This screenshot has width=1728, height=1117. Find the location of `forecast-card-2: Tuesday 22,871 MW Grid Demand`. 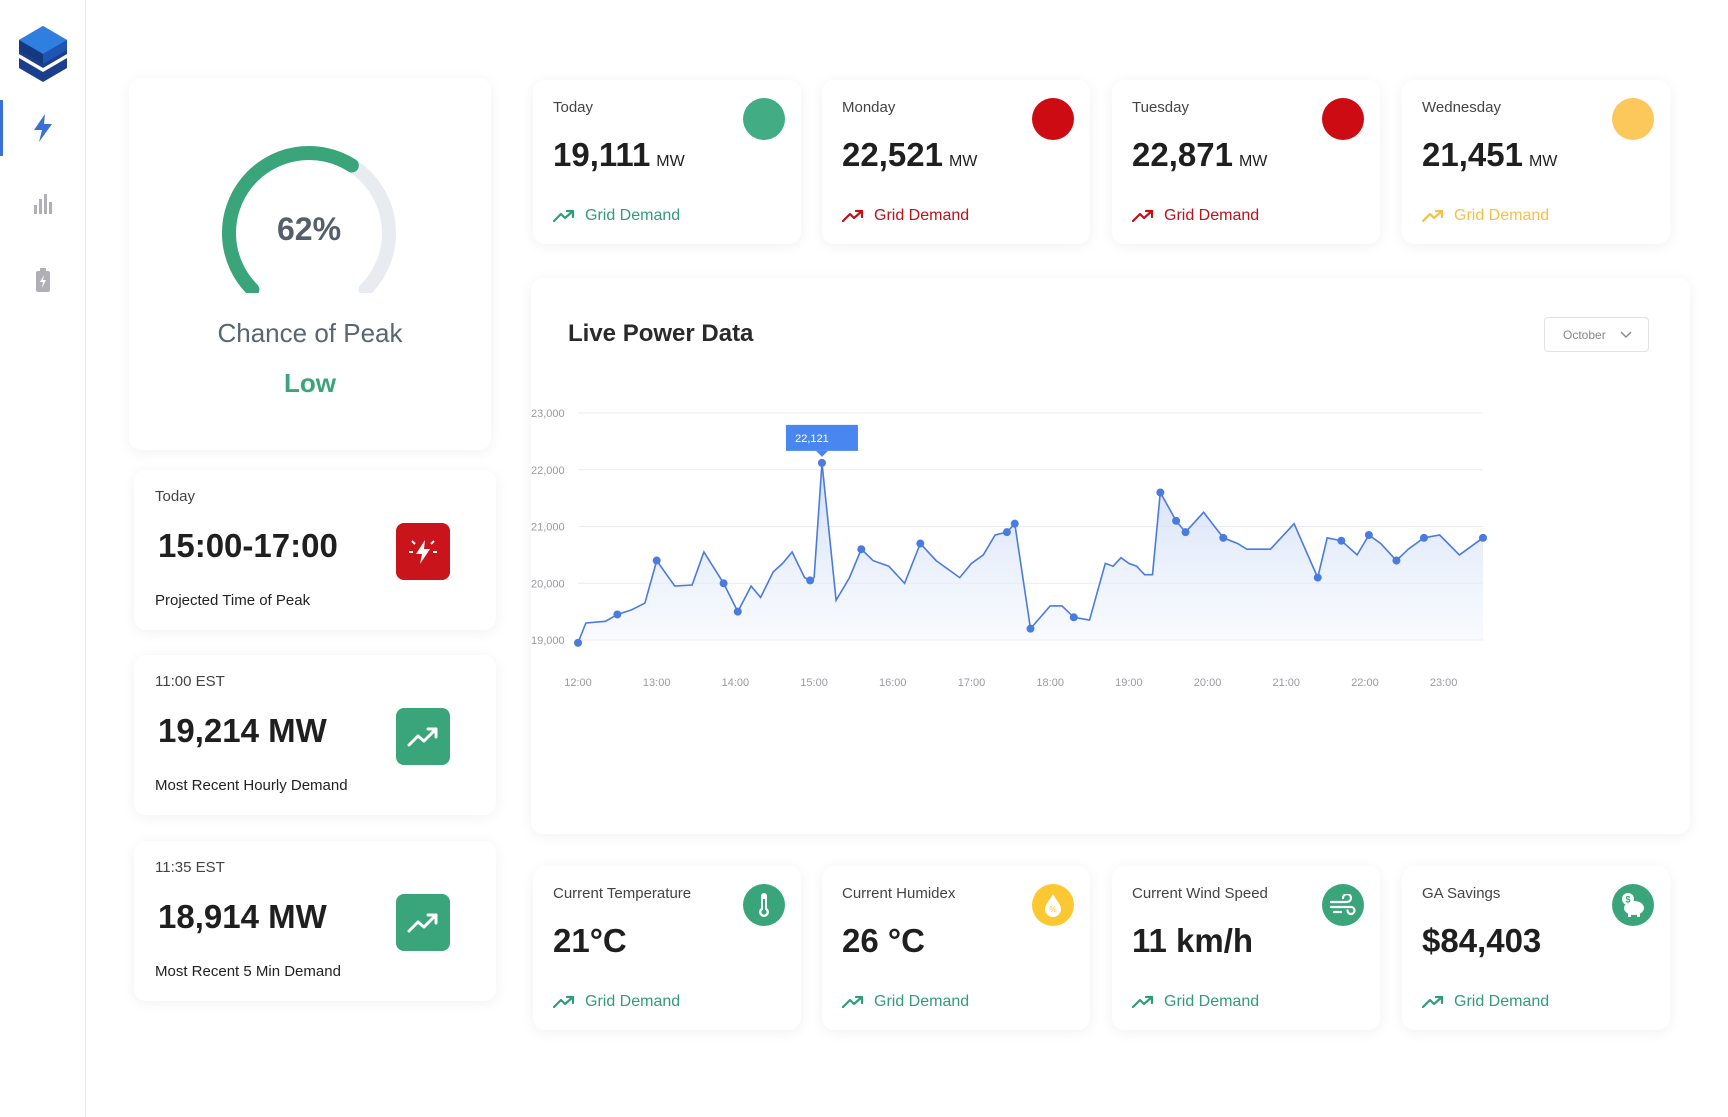

forecast-card-2: Tuesday 22,871 MW Grid Demand is located at coordinates (1246, 162).